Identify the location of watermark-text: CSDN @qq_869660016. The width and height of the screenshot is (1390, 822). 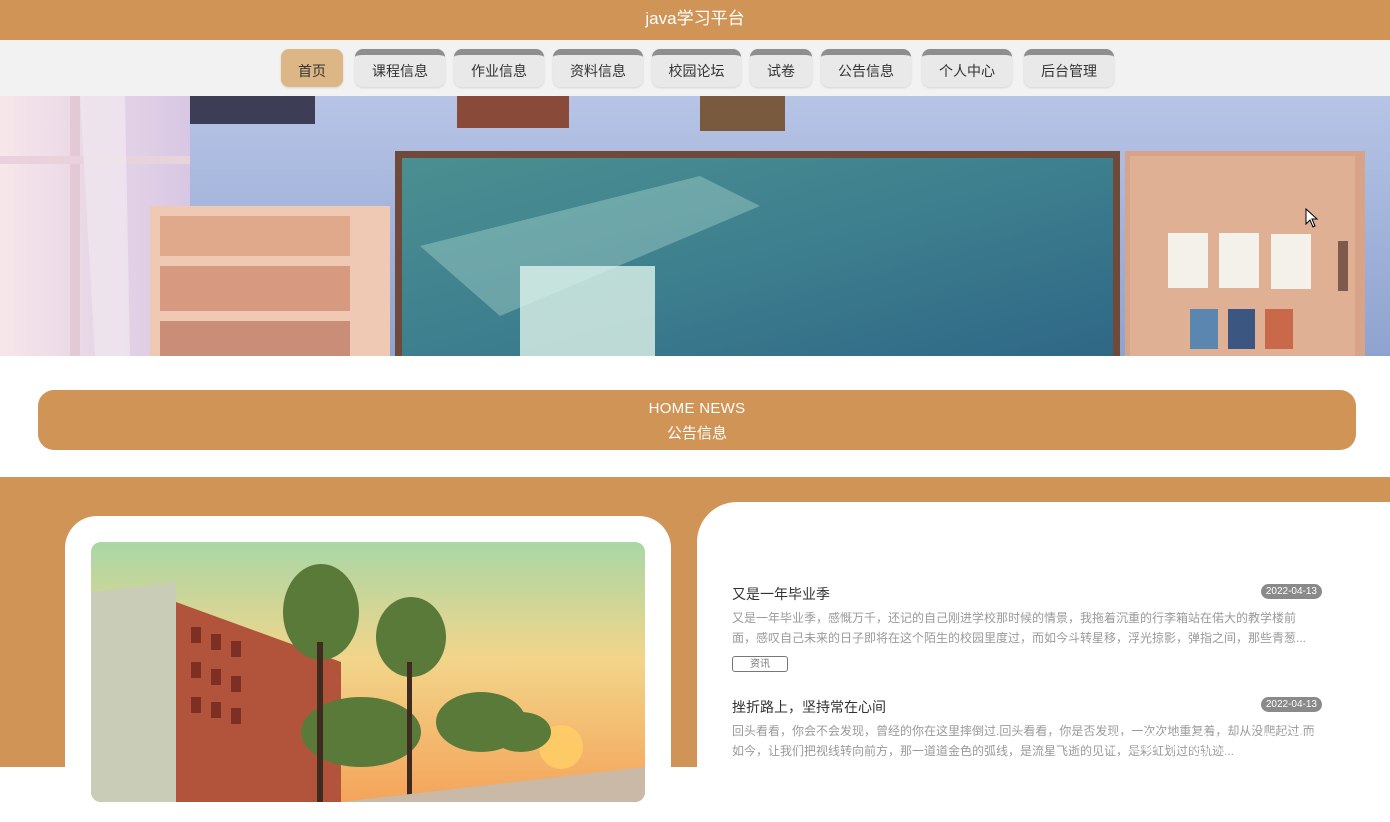
(1247, 742).